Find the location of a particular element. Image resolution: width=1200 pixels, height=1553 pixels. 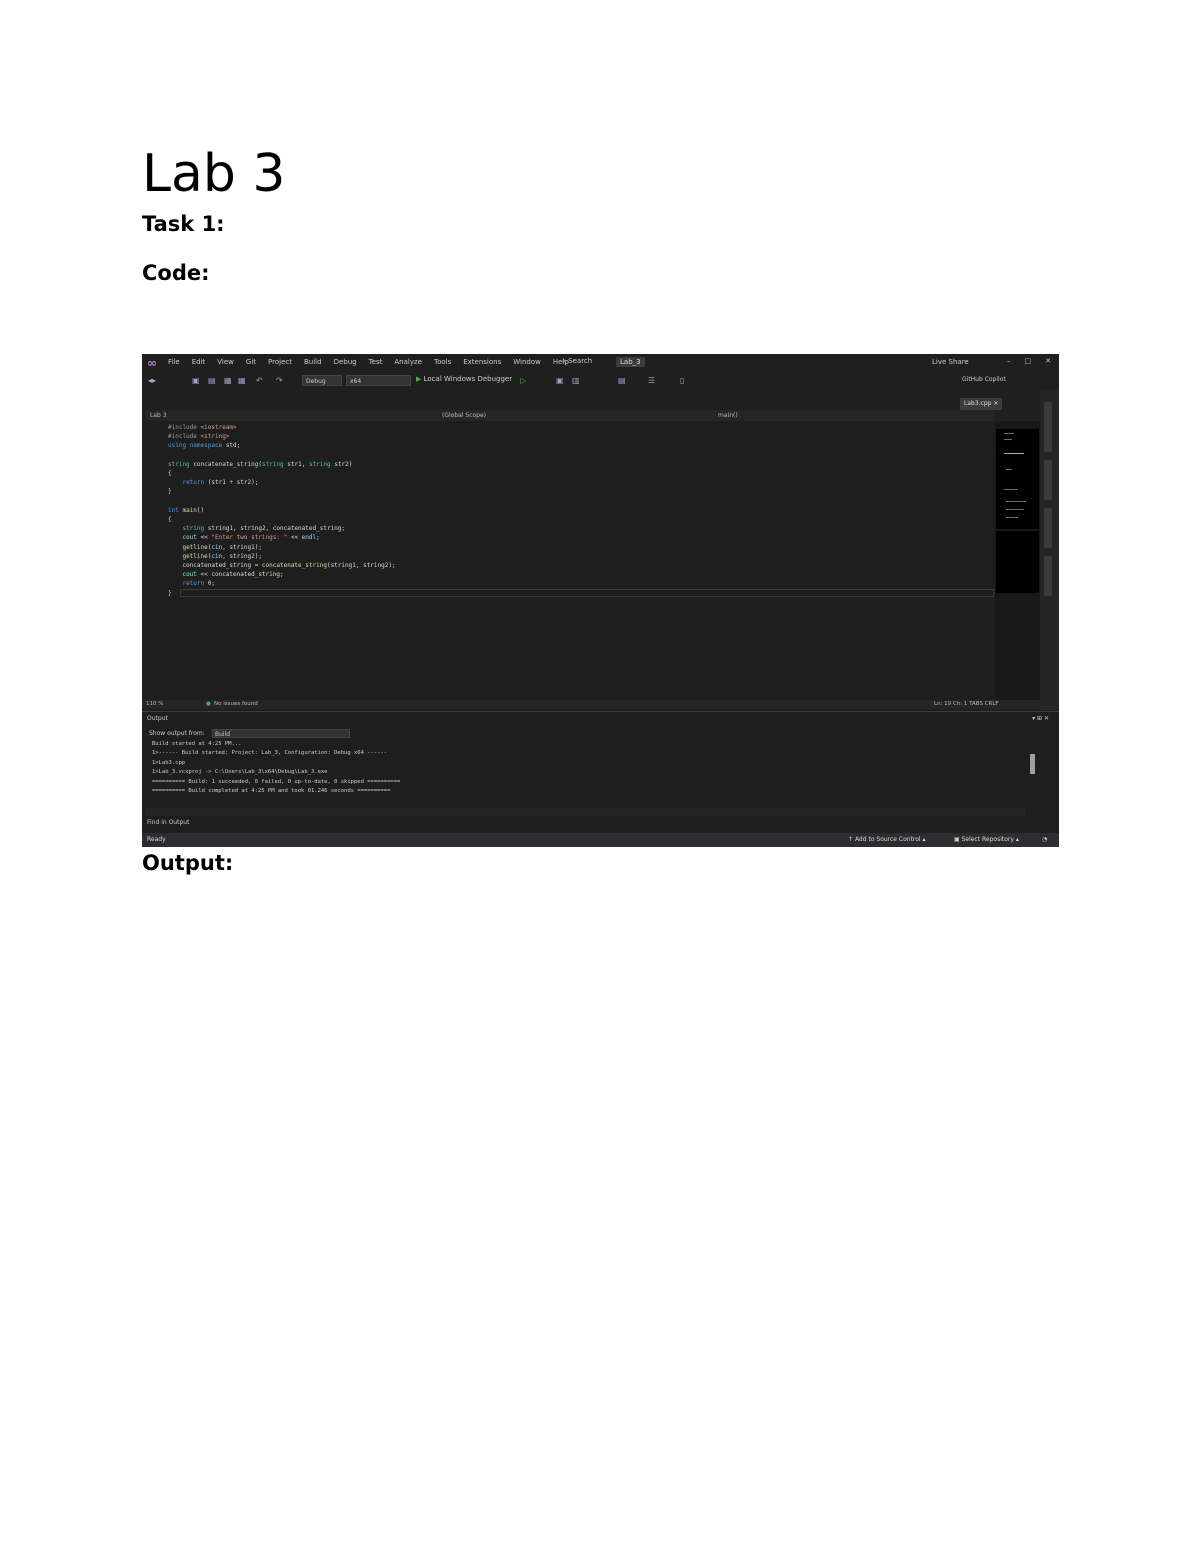

nav-function-dropdown: main() is located at coordinates (728, 415).